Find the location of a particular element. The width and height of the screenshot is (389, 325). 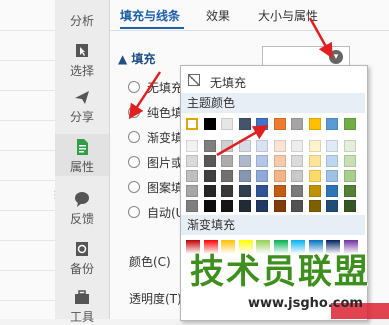

gradient-fill-radio is located at coordinates (134, 137).